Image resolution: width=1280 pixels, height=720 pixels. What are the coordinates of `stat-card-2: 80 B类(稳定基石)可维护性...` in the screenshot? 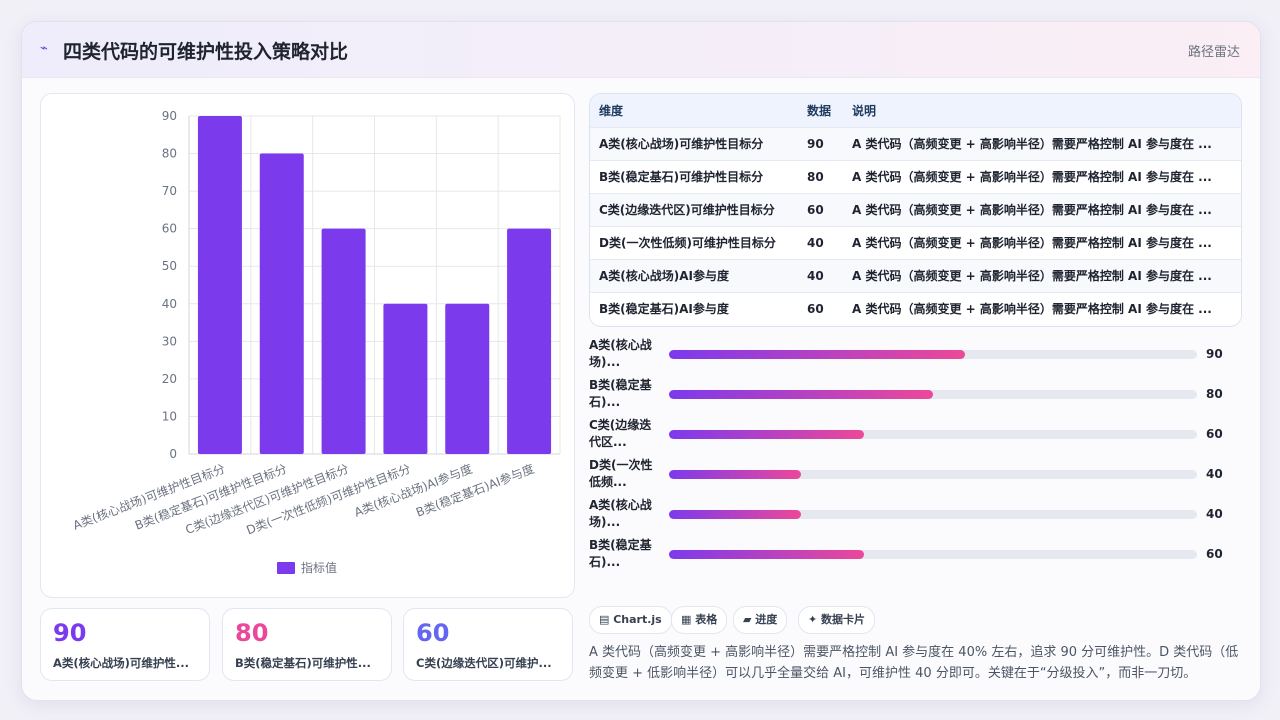 It's located at (307, 644).